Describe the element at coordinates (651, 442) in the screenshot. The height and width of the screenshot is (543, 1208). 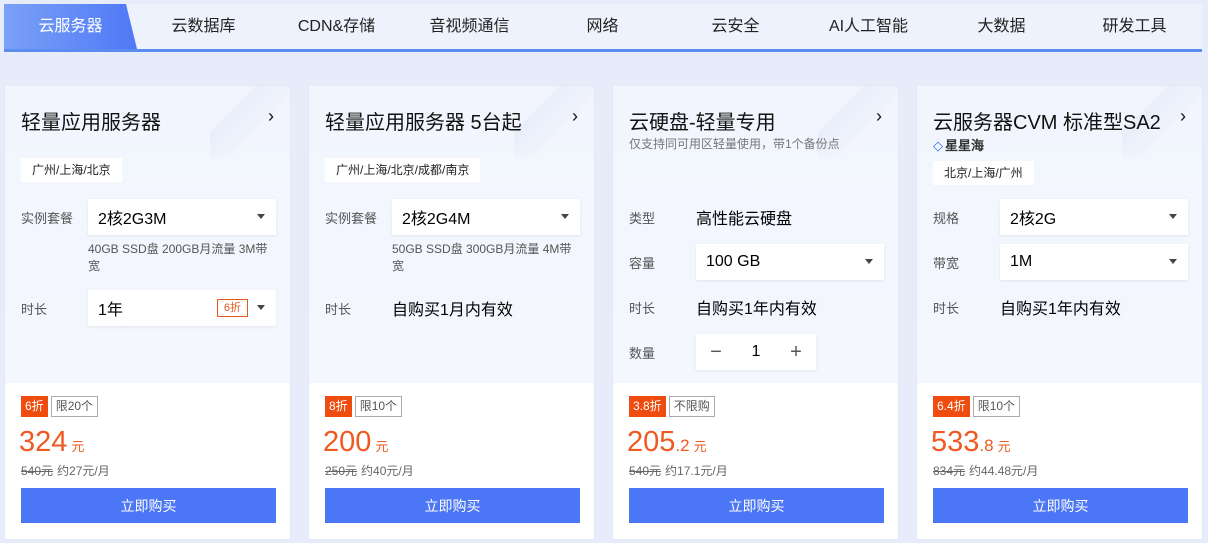
I see `price-integer: 205` at that location.